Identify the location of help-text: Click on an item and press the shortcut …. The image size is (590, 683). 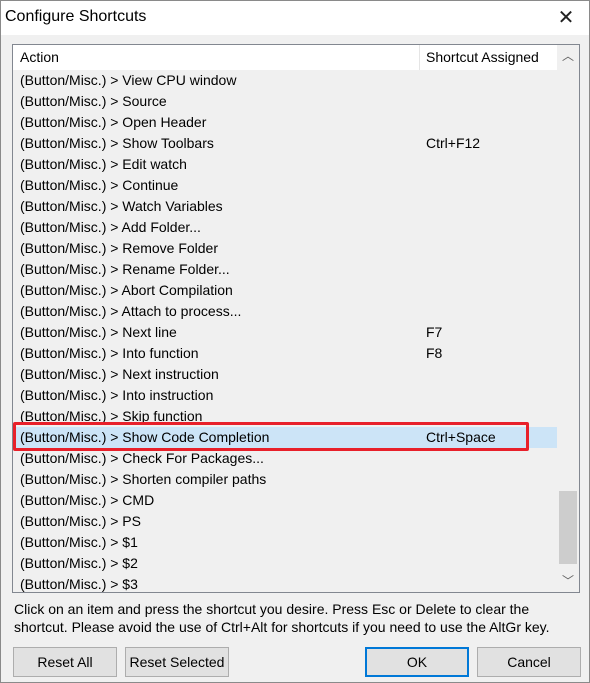
(282, 618).